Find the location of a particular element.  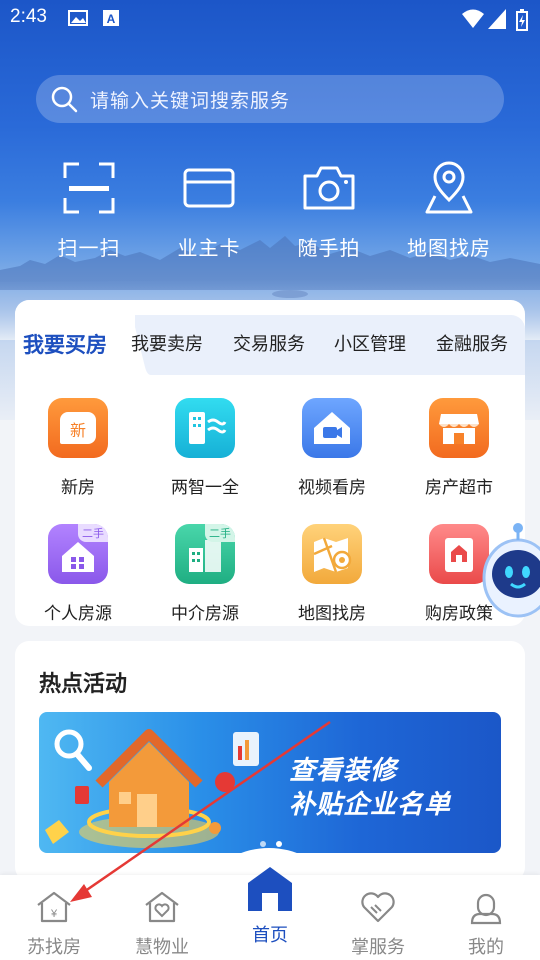

user-icon is located at coordinates (486, 909).